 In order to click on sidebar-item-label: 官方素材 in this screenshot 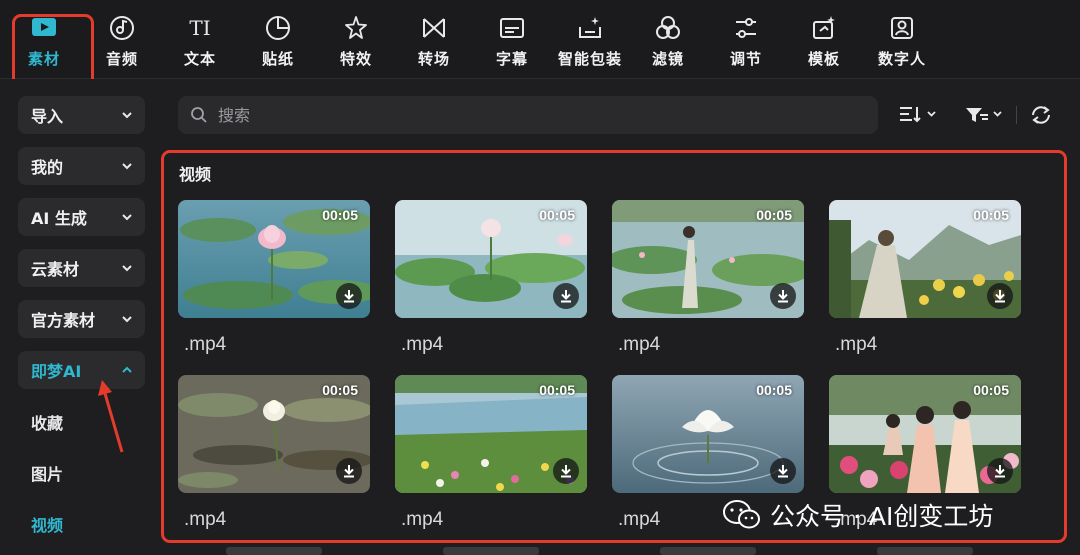, I will do `click(63, 320)`.